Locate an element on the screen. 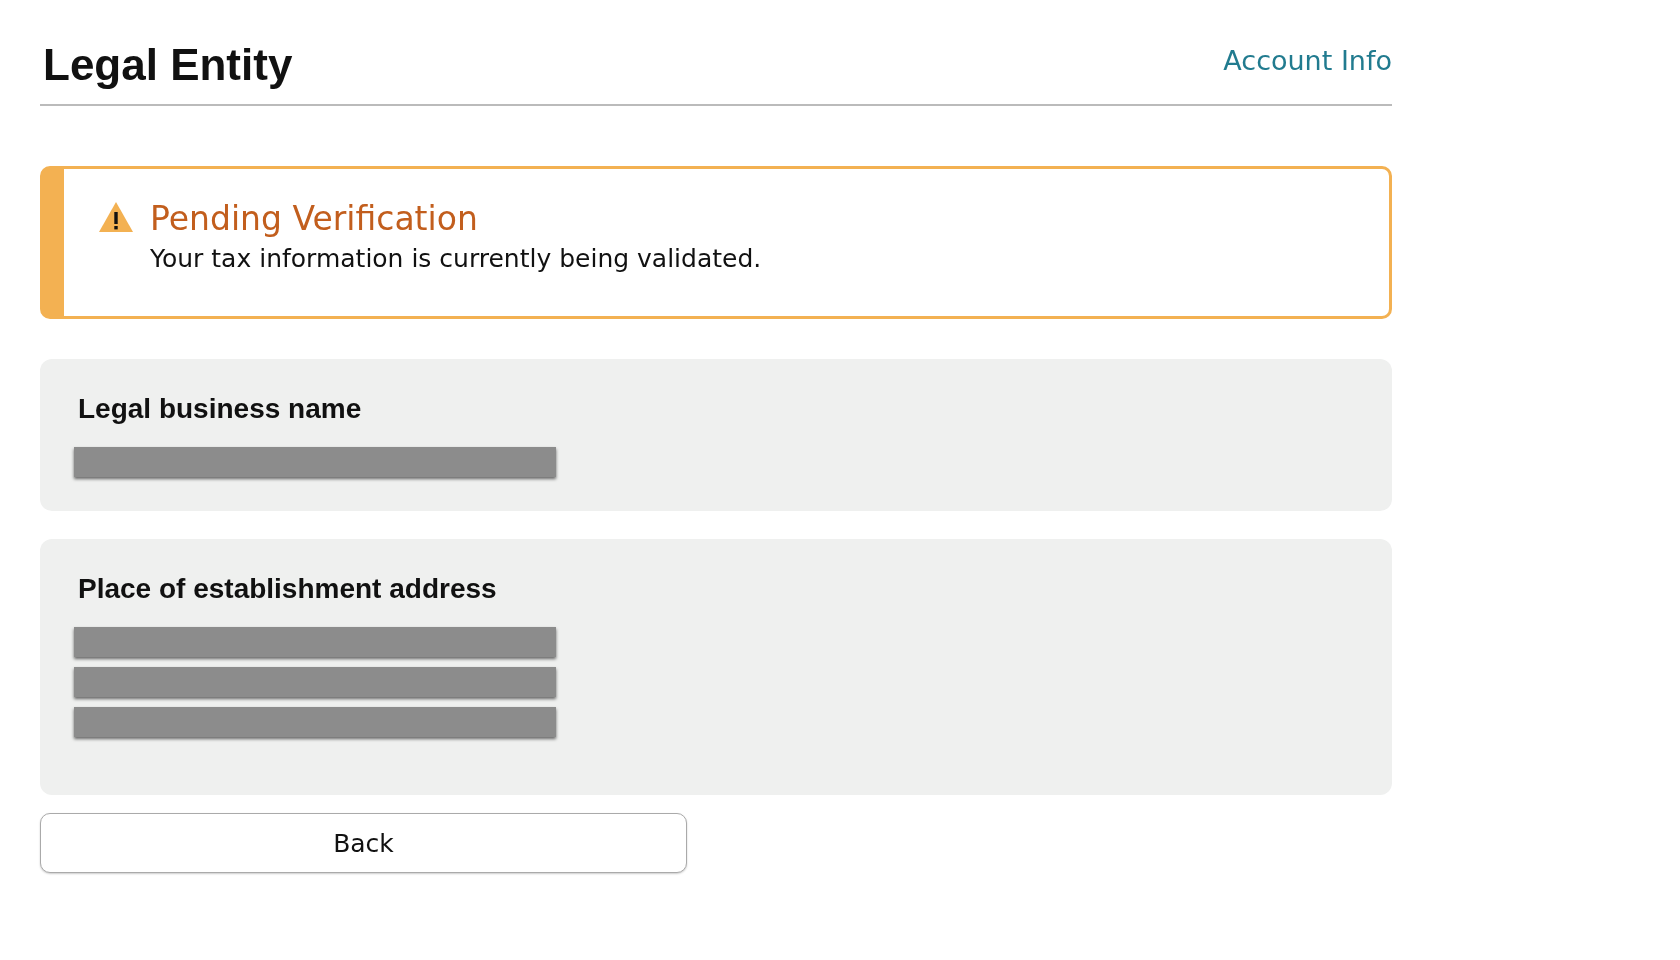 The height and width of the screenshot is (960, 1680). alert-message: Your tax information is currently being validated. is located at coordinates (456, 258).